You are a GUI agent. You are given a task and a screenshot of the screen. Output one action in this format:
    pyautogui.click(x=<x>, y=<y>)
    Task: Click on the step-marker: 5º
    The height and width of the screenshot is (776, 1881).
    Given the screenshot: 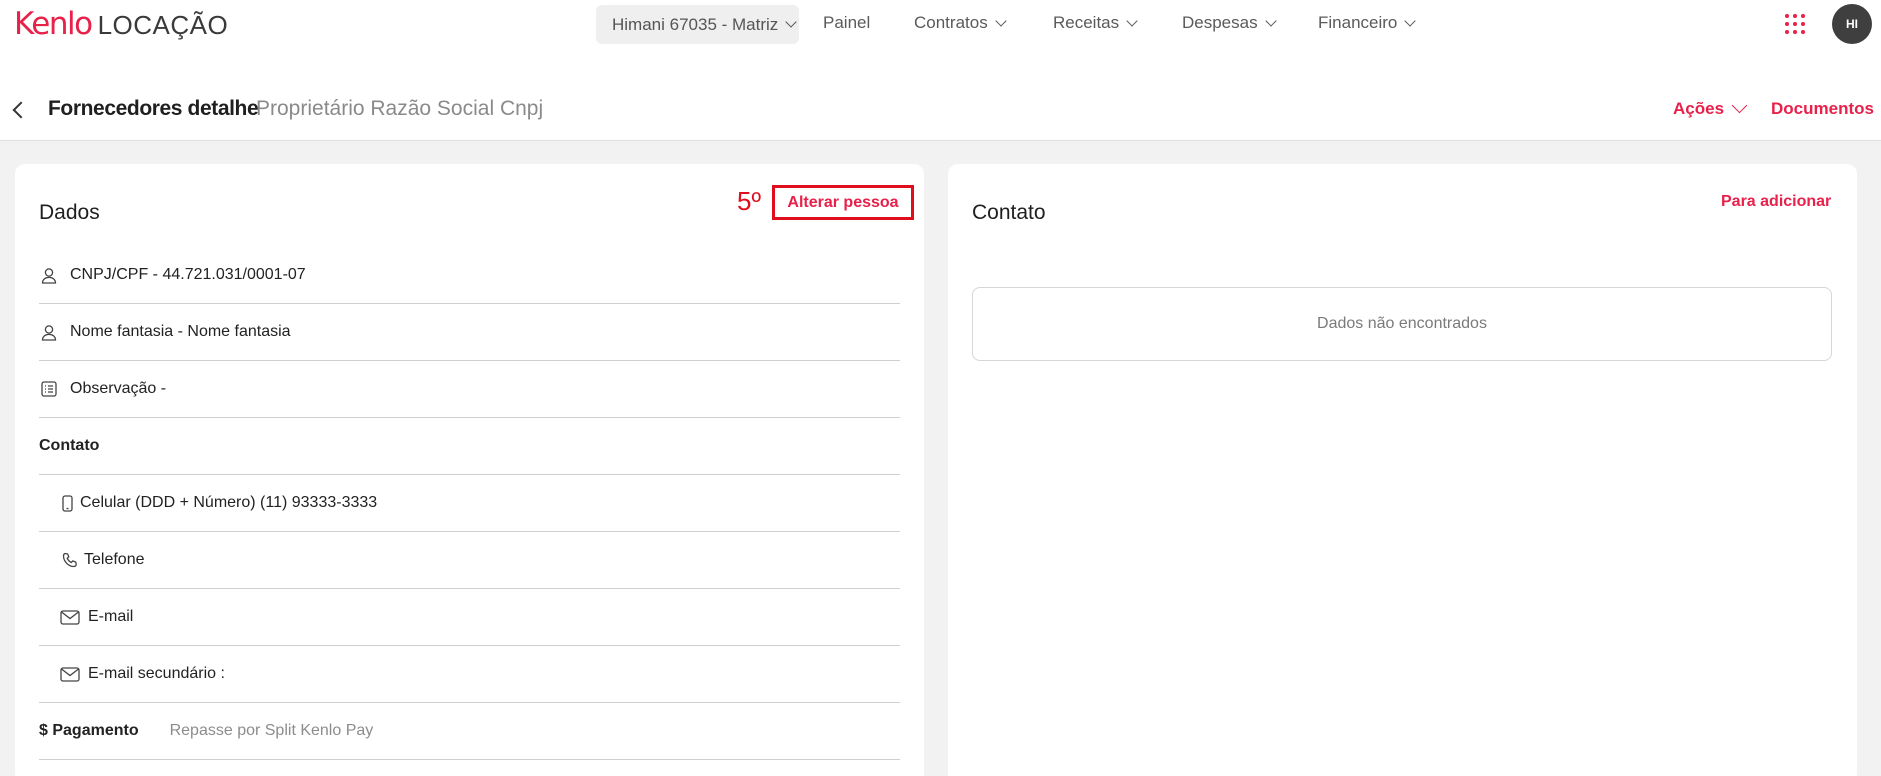 What is the action you would take?
    pyautogui.click(x=749, y=201)
    